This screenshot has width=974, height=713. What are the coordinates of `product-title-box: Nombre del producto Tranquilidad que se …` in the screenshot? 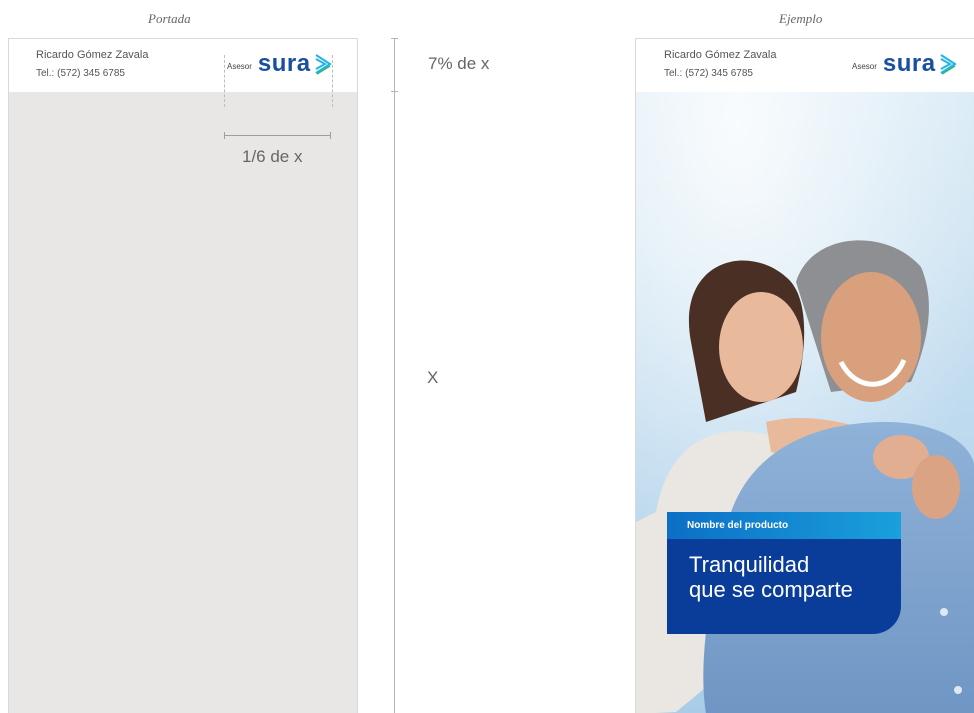 It's located at (784, 573).